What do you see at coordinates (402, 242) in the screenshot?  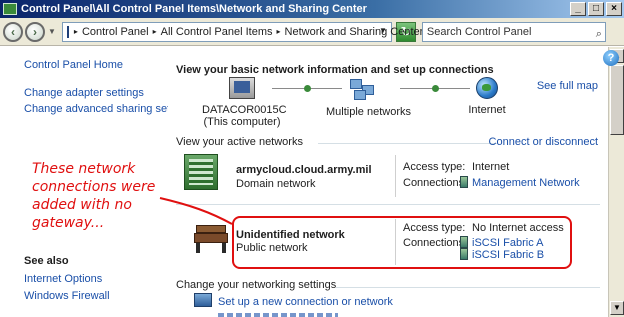 I see `annotation-highlight-box` at bounding box center [402, 242].